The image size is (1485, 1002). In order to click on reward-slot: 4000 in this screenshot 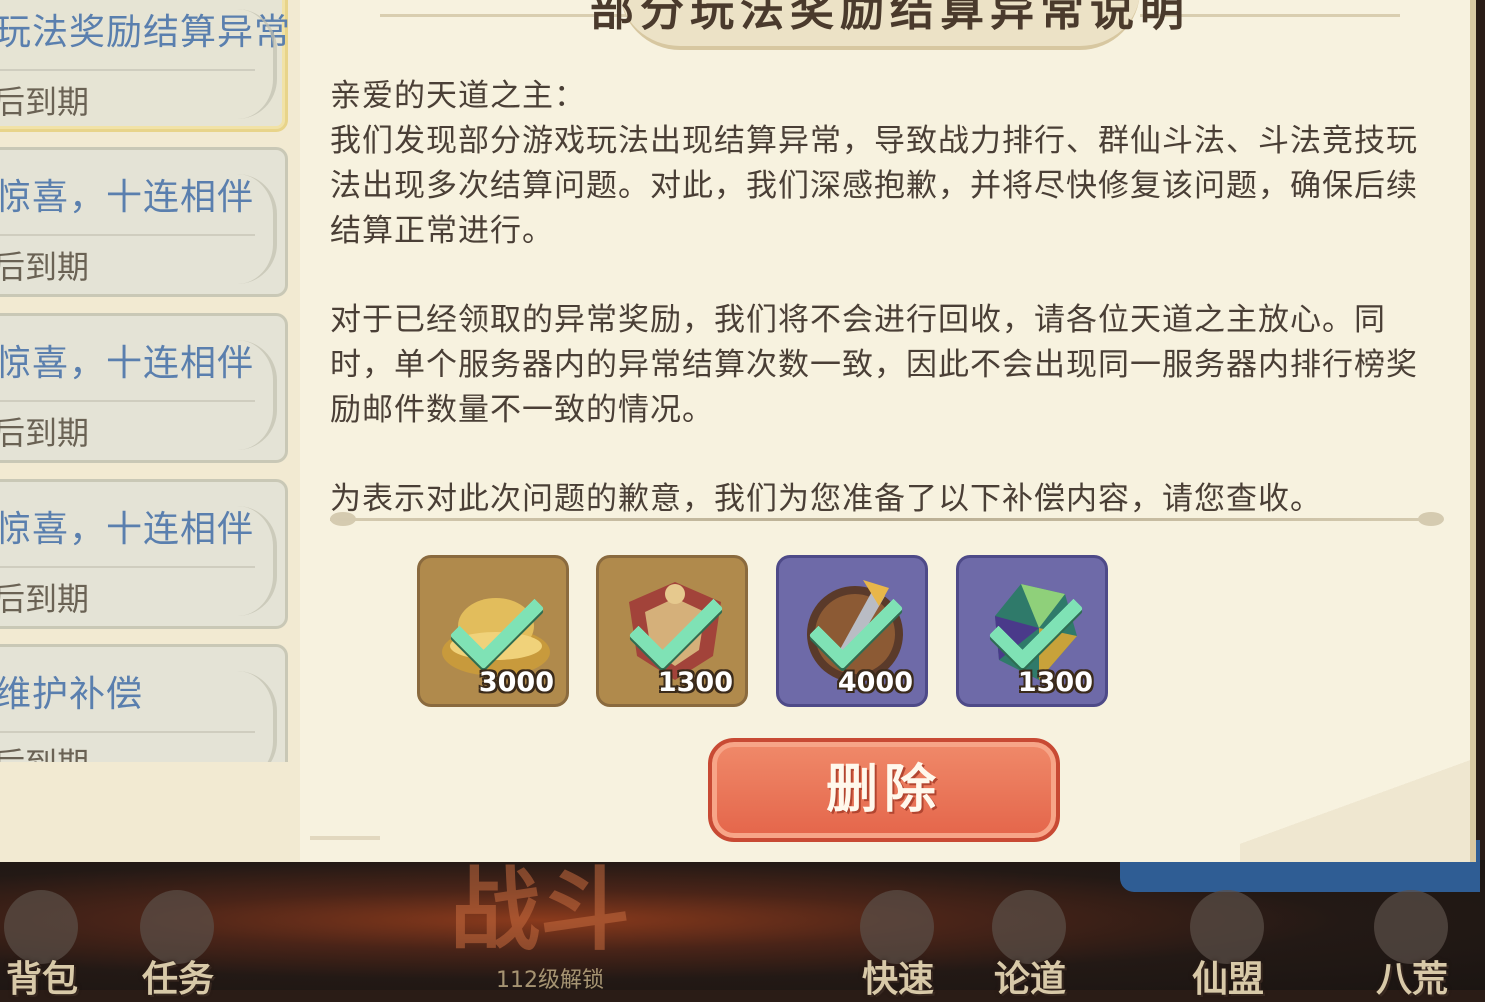, I will do `click(852, 631)`.